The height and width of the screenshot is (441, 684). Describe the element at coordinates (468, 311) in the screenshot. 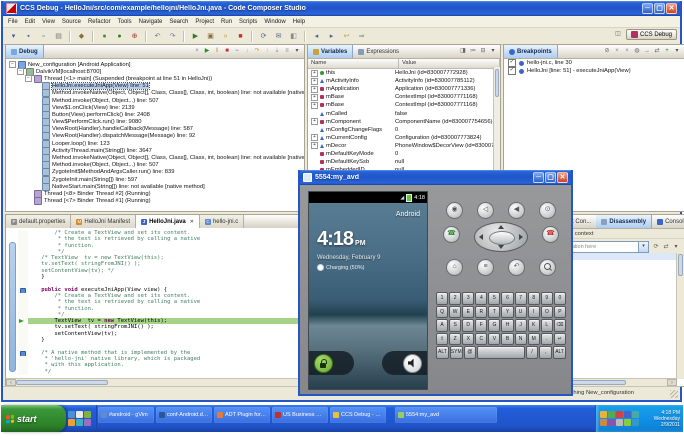

I see `key-e: E` at that location.